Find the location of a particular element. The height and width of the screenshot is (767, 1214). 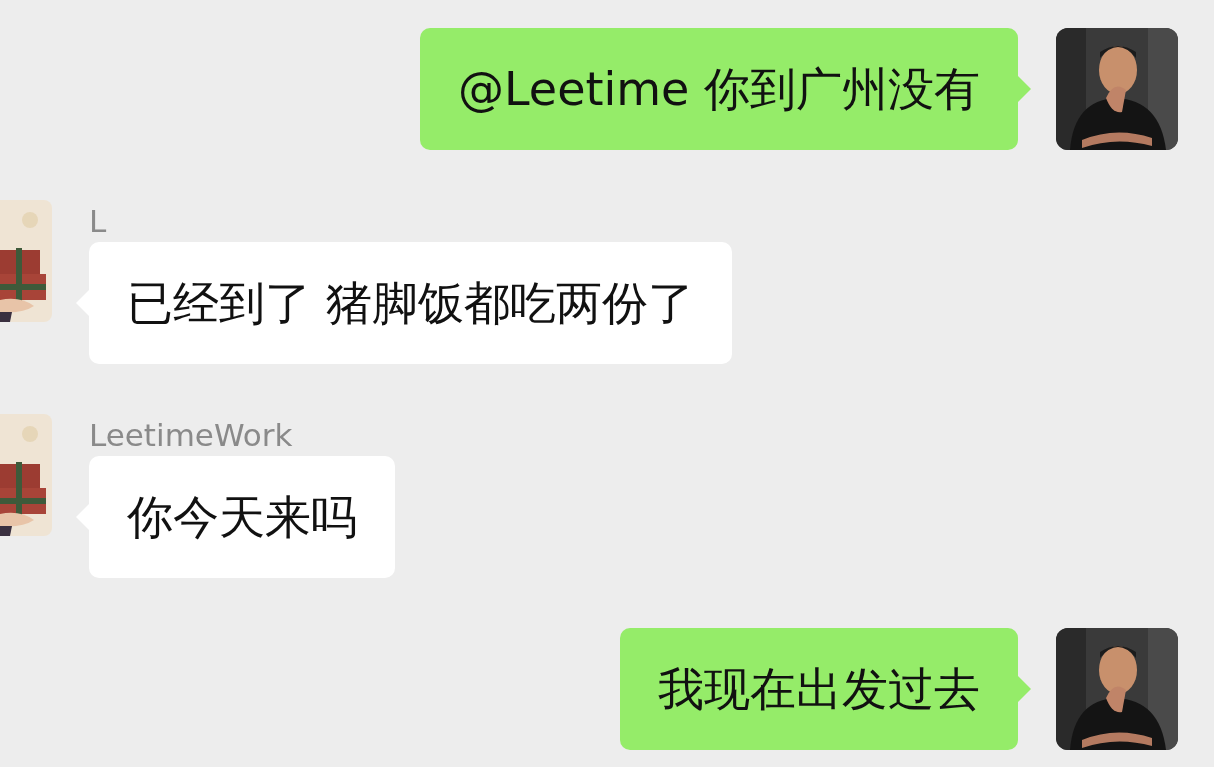

message-bubble: 你今天来吗 is located at coordinates (242, 517).